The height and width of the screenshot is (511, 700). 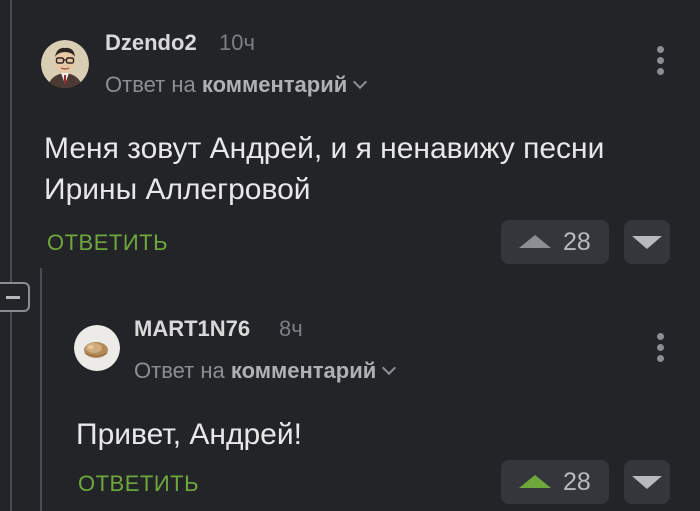 What do you see at coordinates (11, 411) in the screenshot?
I see `thread-line-branch` at bounding box center [11, 411].